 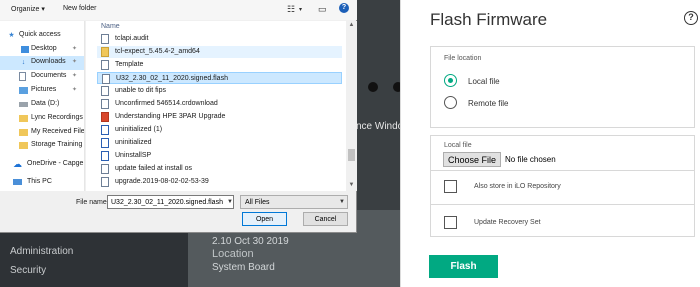 I want to click on file-row-uninitialized-1: uninitialized (1), so click(x=219, y=130).